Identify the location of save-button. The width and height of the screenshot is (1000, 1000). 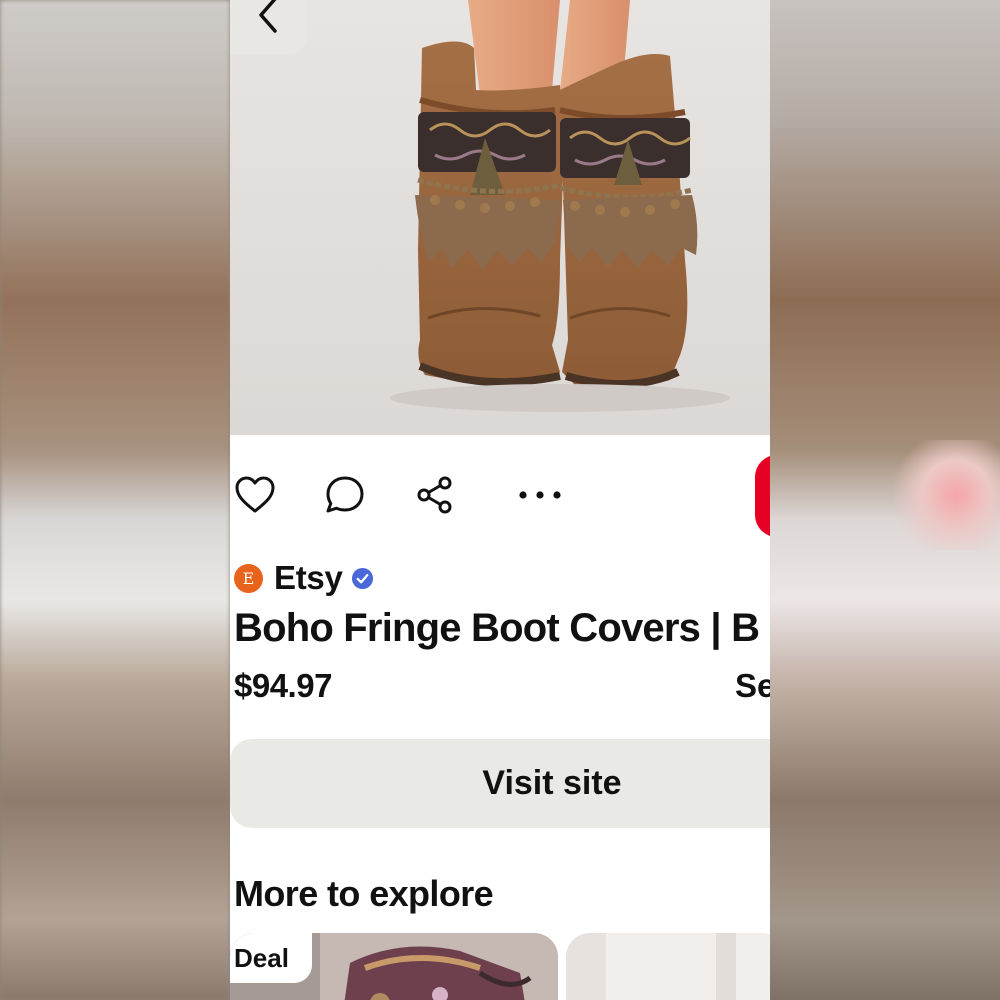
(762, 496).